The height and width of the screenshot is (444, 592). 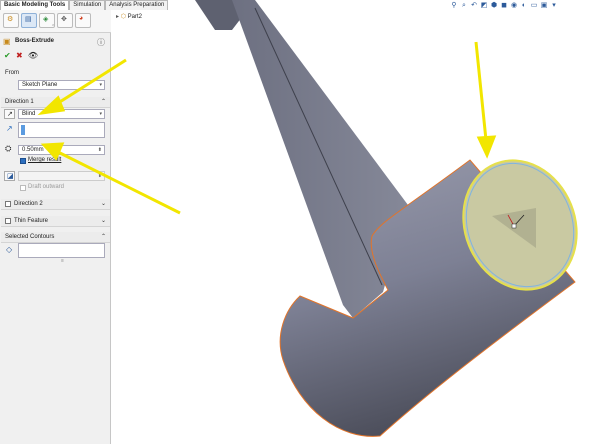 I want to click on selection-indicator, so click(x=23, y=130).